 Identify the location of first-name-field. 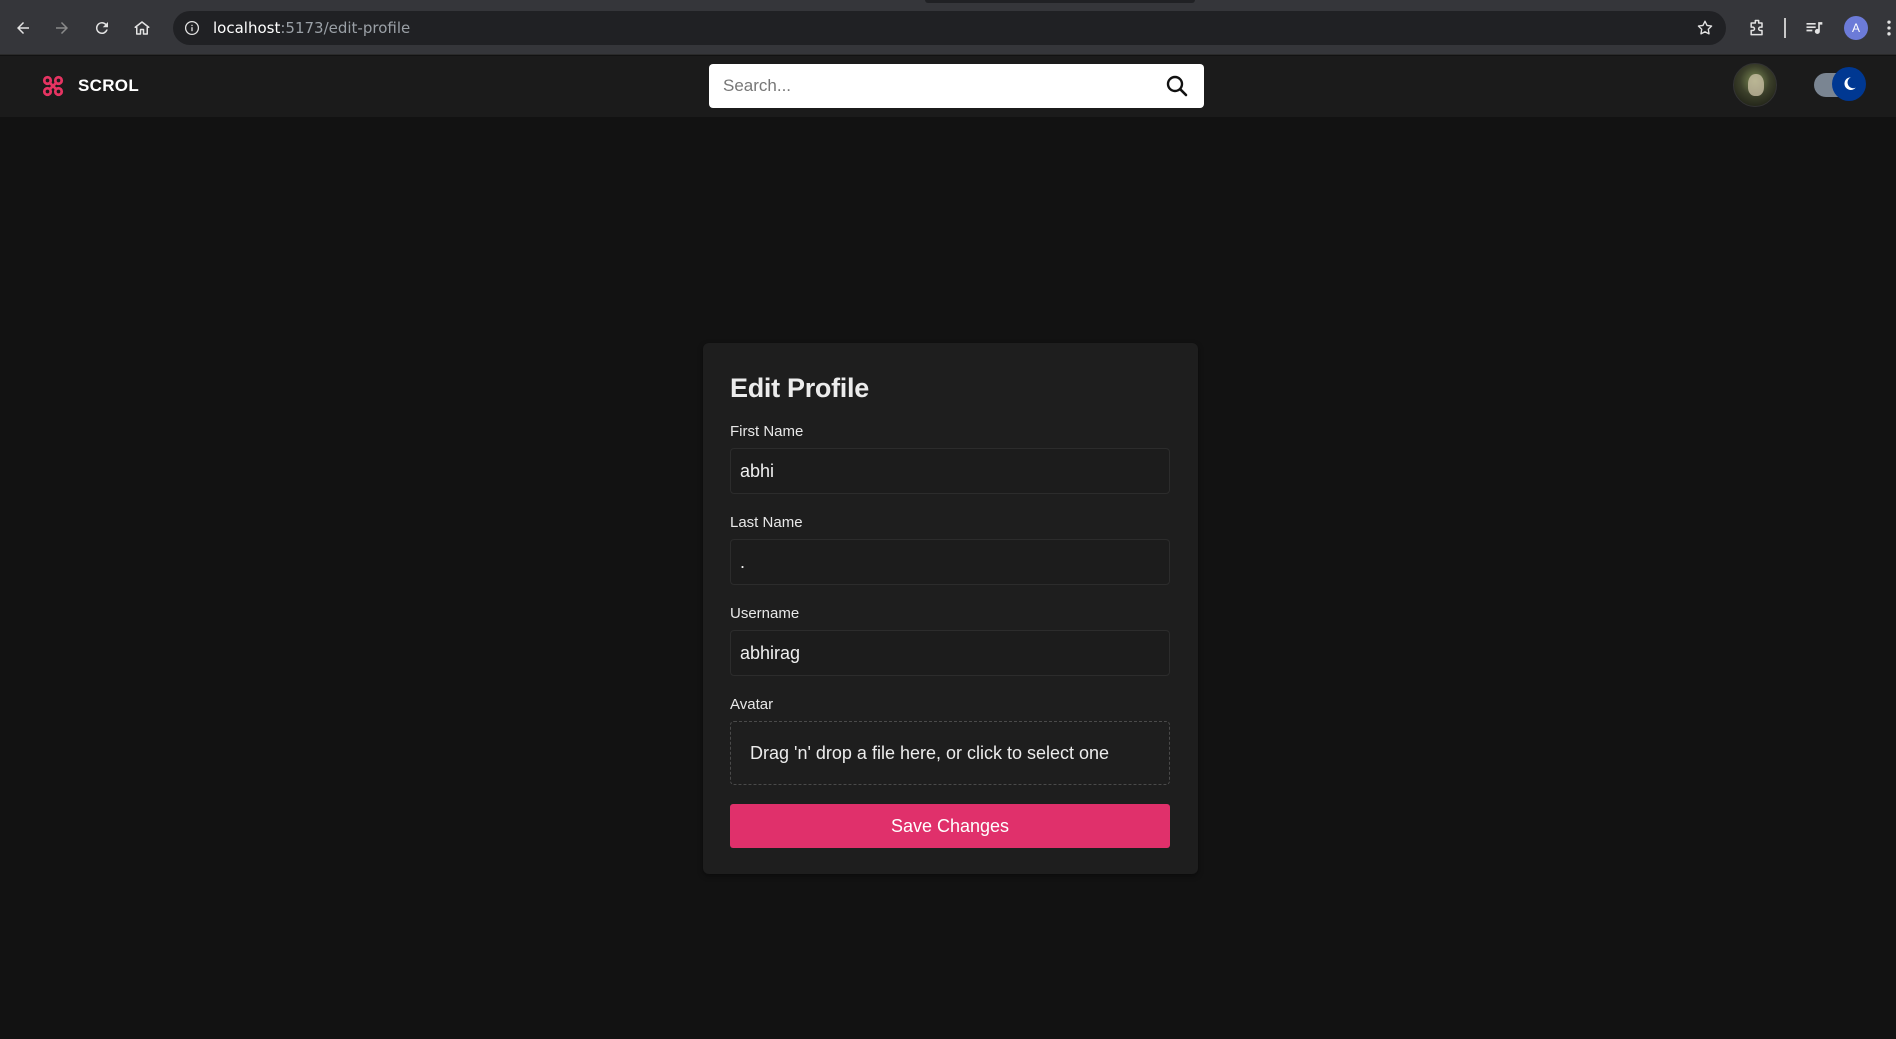
(950, 471).